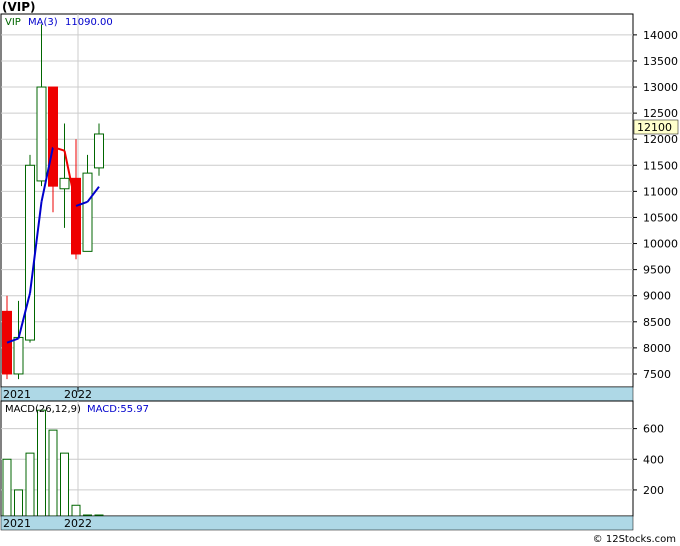  I want to click on macd-y-axis: 200 400 600, so click(648, 460).